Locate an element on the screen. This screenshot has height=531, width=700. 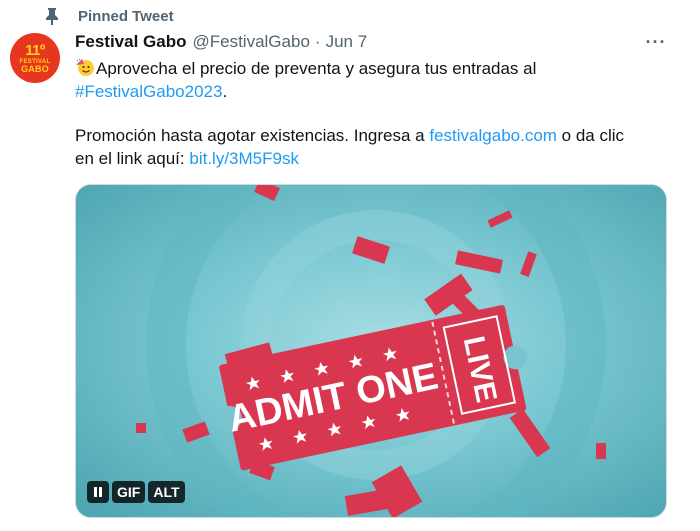
tweet-date: Jun 7 is located at coordinates (347, 42).